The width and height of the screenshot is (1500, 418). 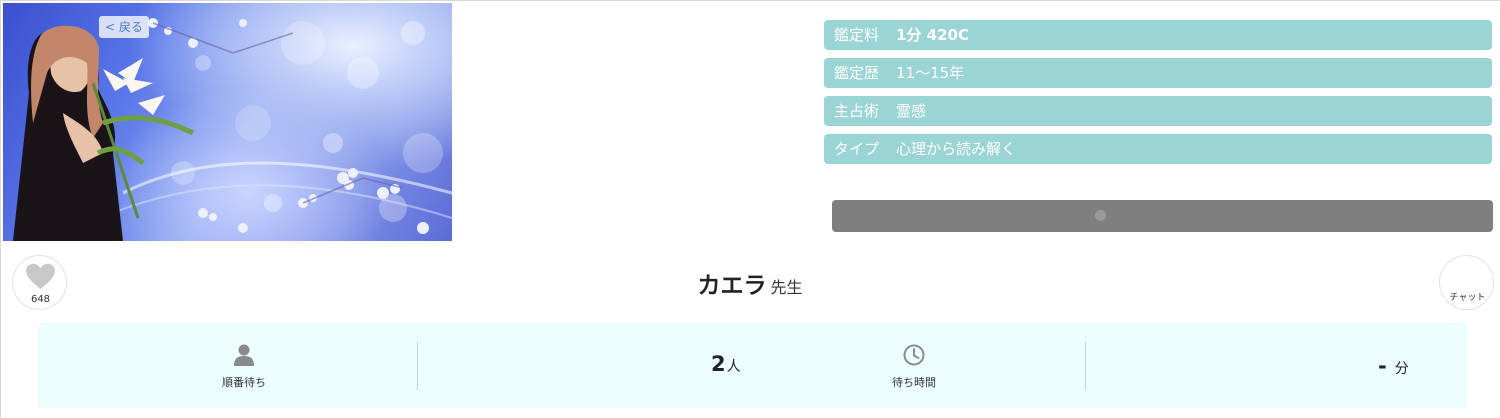 I want to click on back-button: < 戻る, so click(x=124, y=27).